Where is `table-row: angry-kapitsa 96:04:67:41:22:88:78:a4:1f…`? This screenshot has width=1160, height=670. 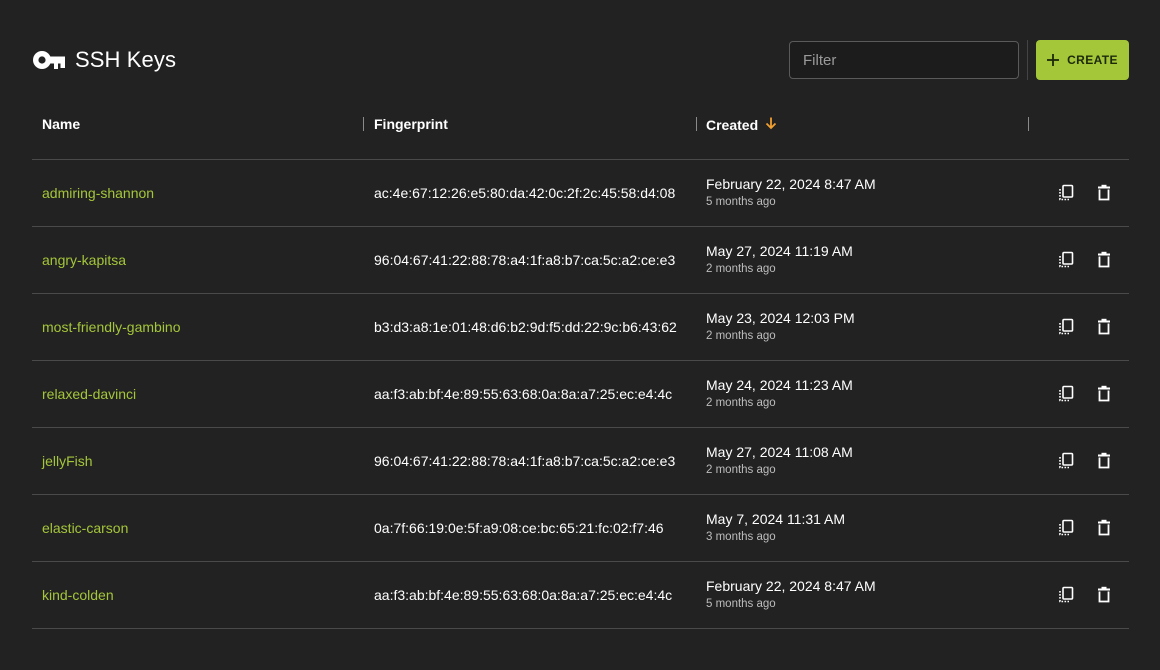
table-row: angry-kapitsa 96:04:67:41:22:88:78:a4:1f… is located at coordinates (580, 260).